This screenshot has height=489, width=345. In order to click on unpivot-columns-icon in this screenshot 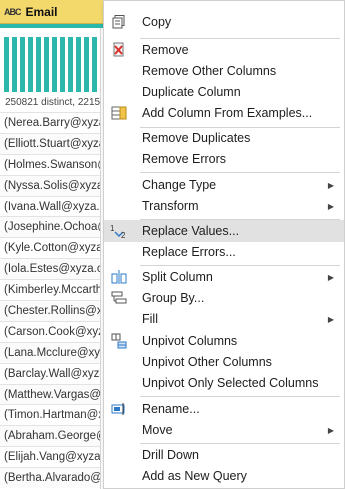, I will do `click(119, 341)`.